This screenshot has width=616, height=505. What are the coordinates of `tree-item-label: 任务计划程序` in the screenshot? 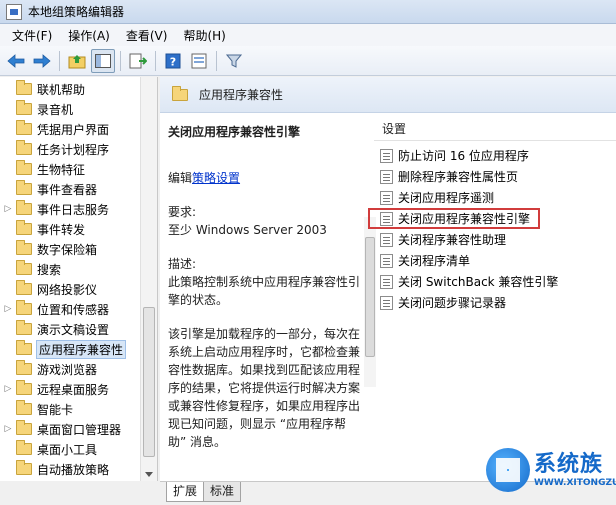 It's located at (73, 149).